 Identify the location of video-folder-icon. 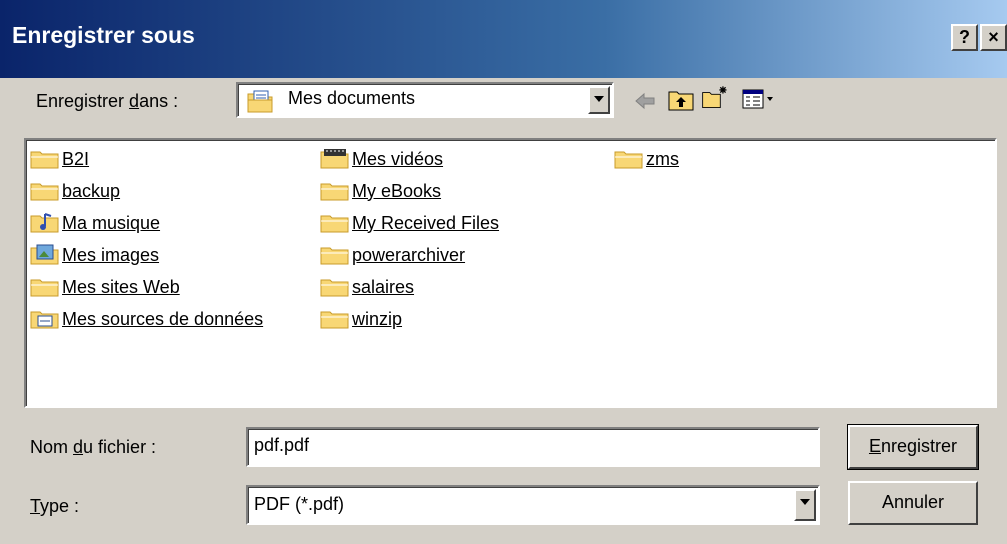
(334, 159).